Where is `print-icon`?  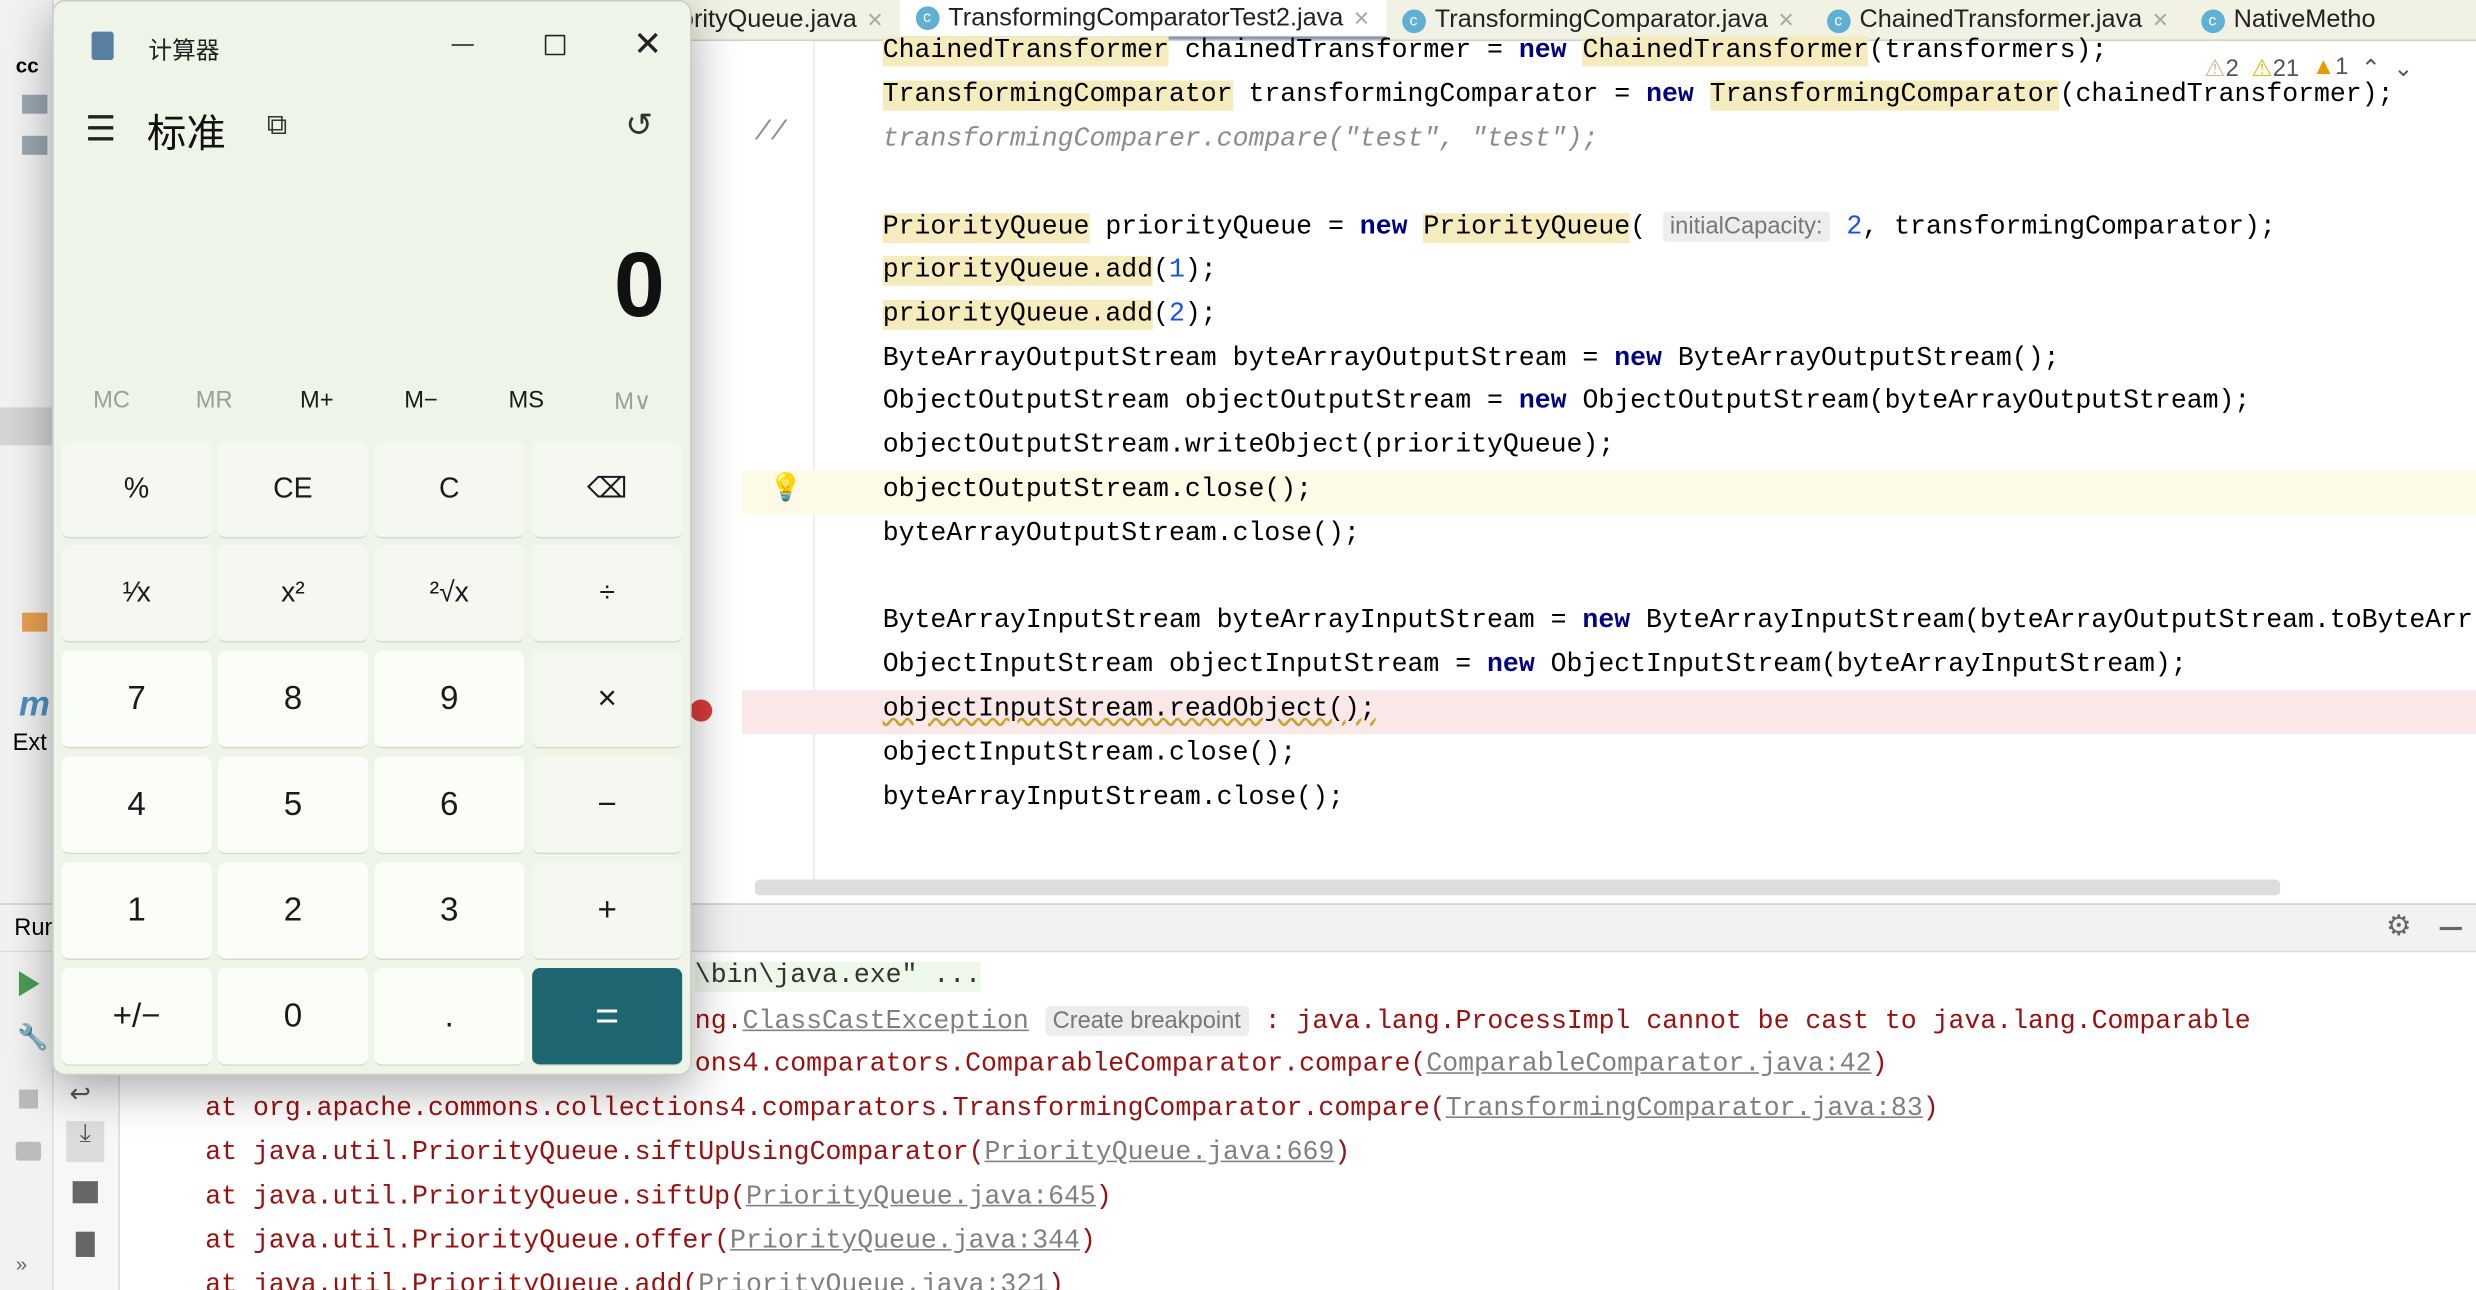
print-icon is located at coordinates (85, 1192).